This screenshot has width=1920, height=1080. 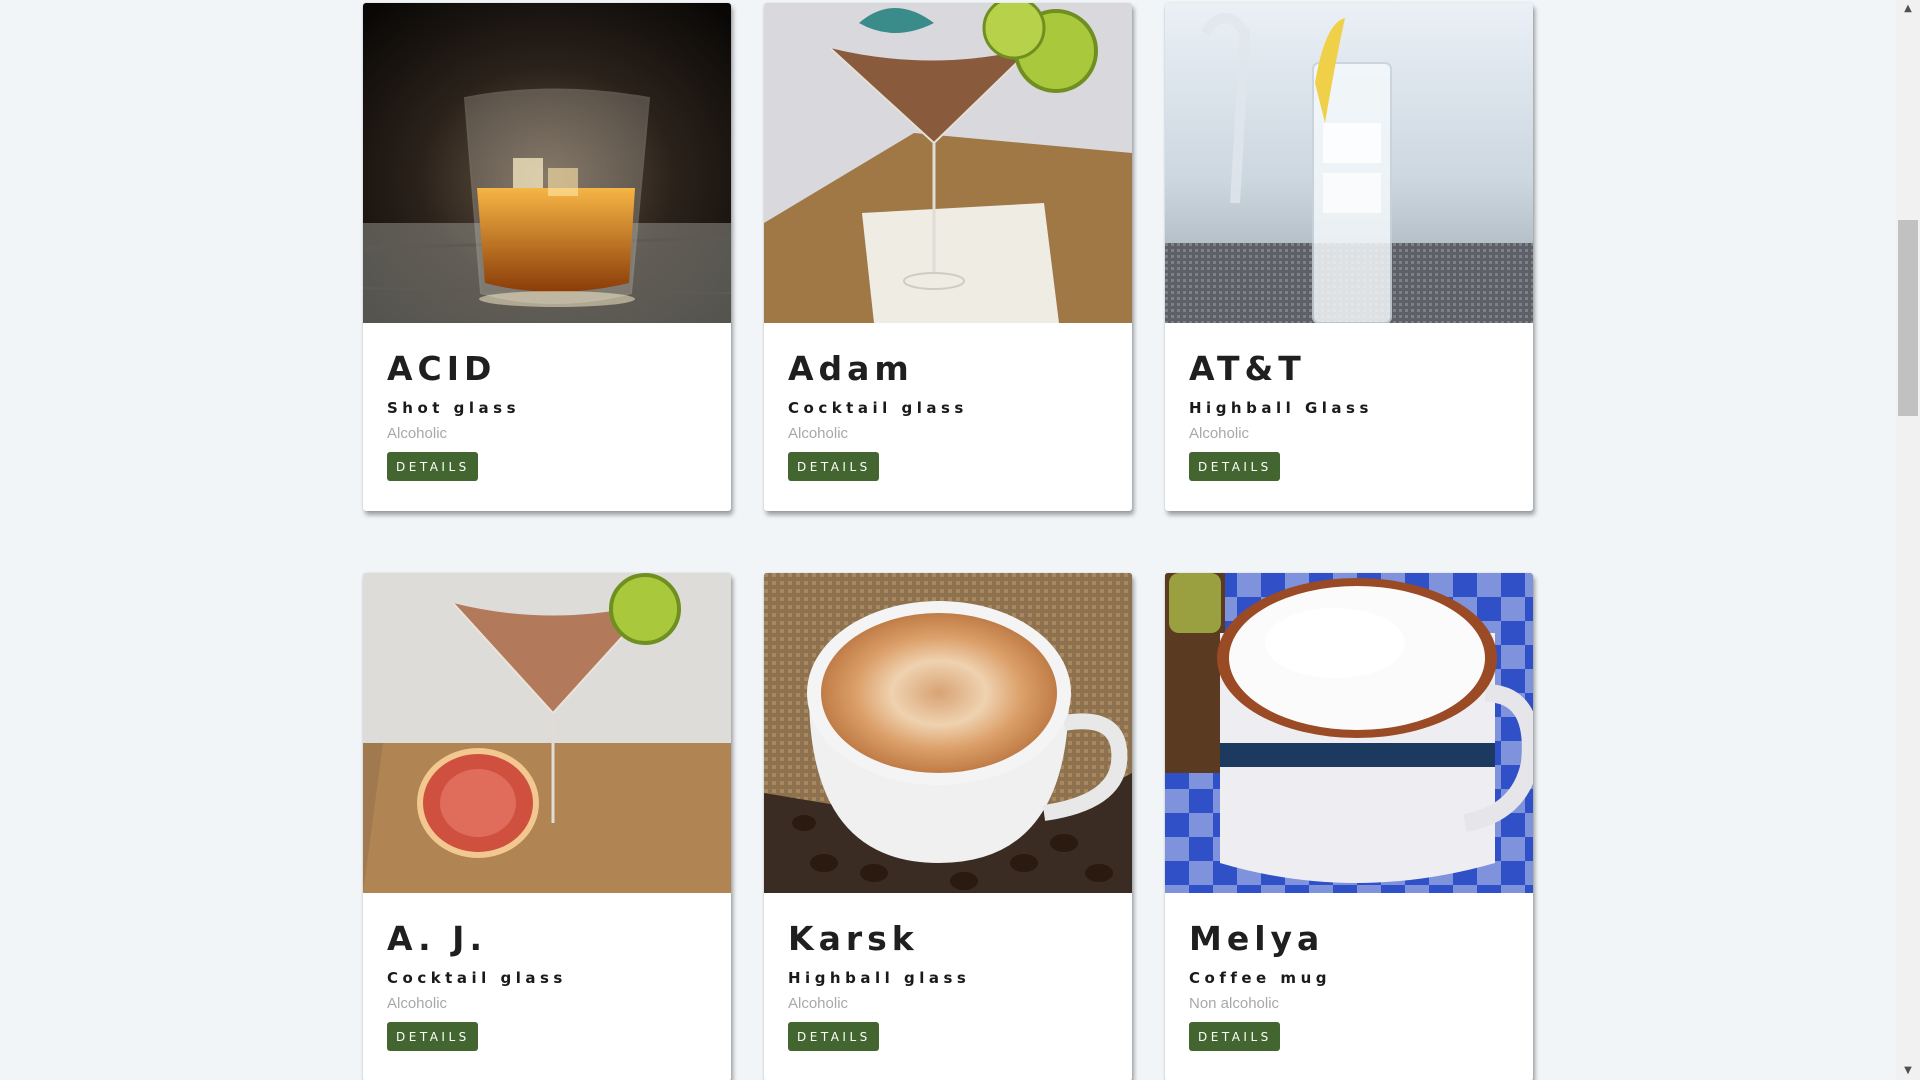 I want to click on drink-alcoholic: Non alcoholic, so click(x=1234, y=1003).